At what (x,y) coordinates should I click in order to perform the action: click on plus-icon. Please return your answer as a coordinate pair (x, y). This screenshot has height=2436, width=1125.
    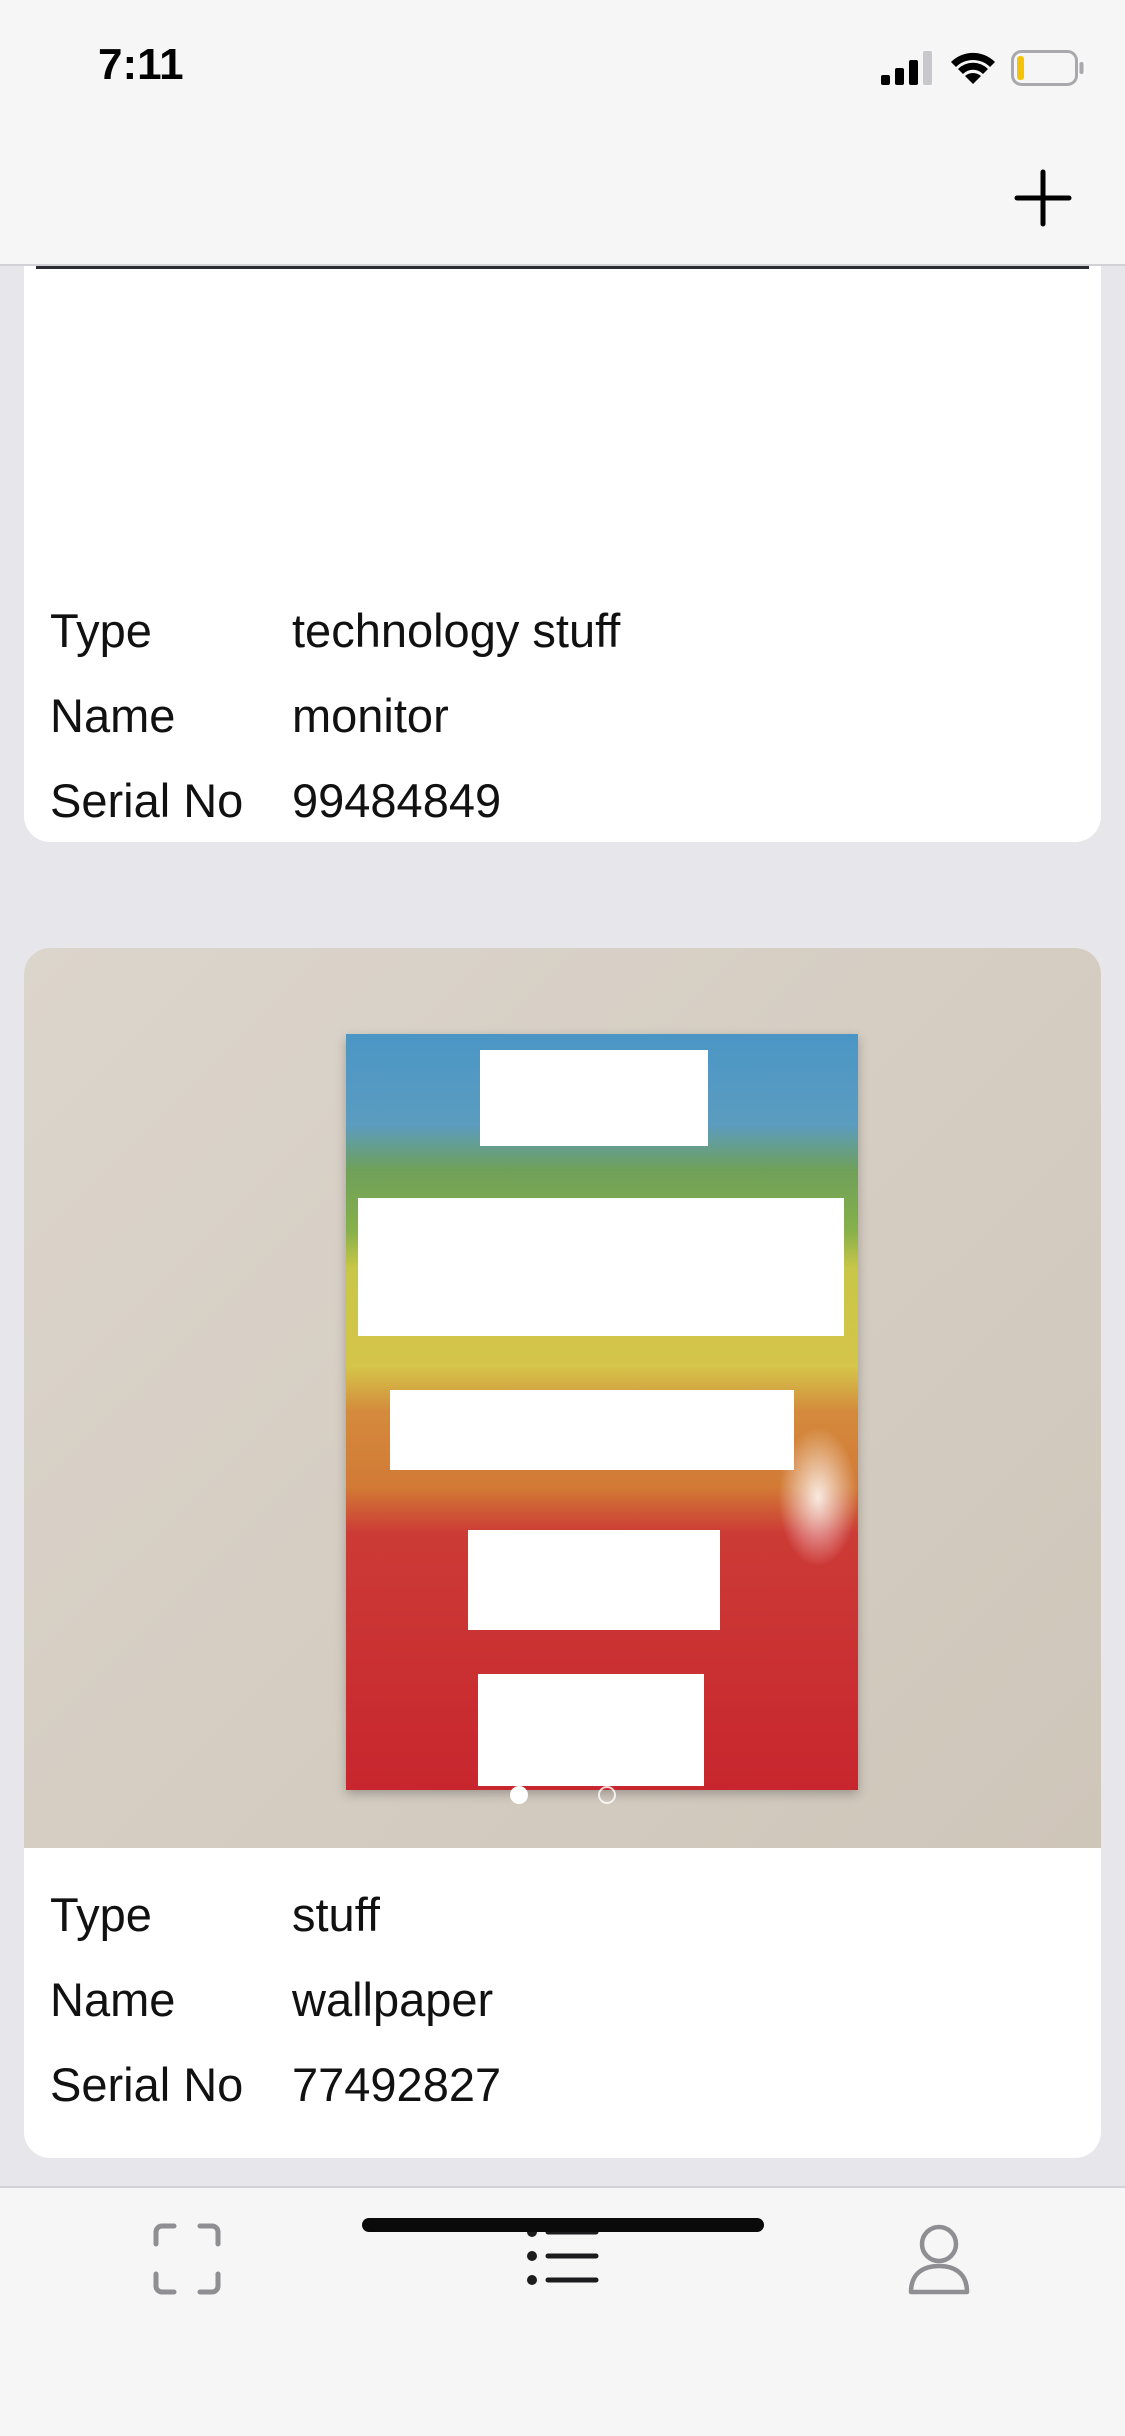
    Looking at the image, I should click on (1043, 198).